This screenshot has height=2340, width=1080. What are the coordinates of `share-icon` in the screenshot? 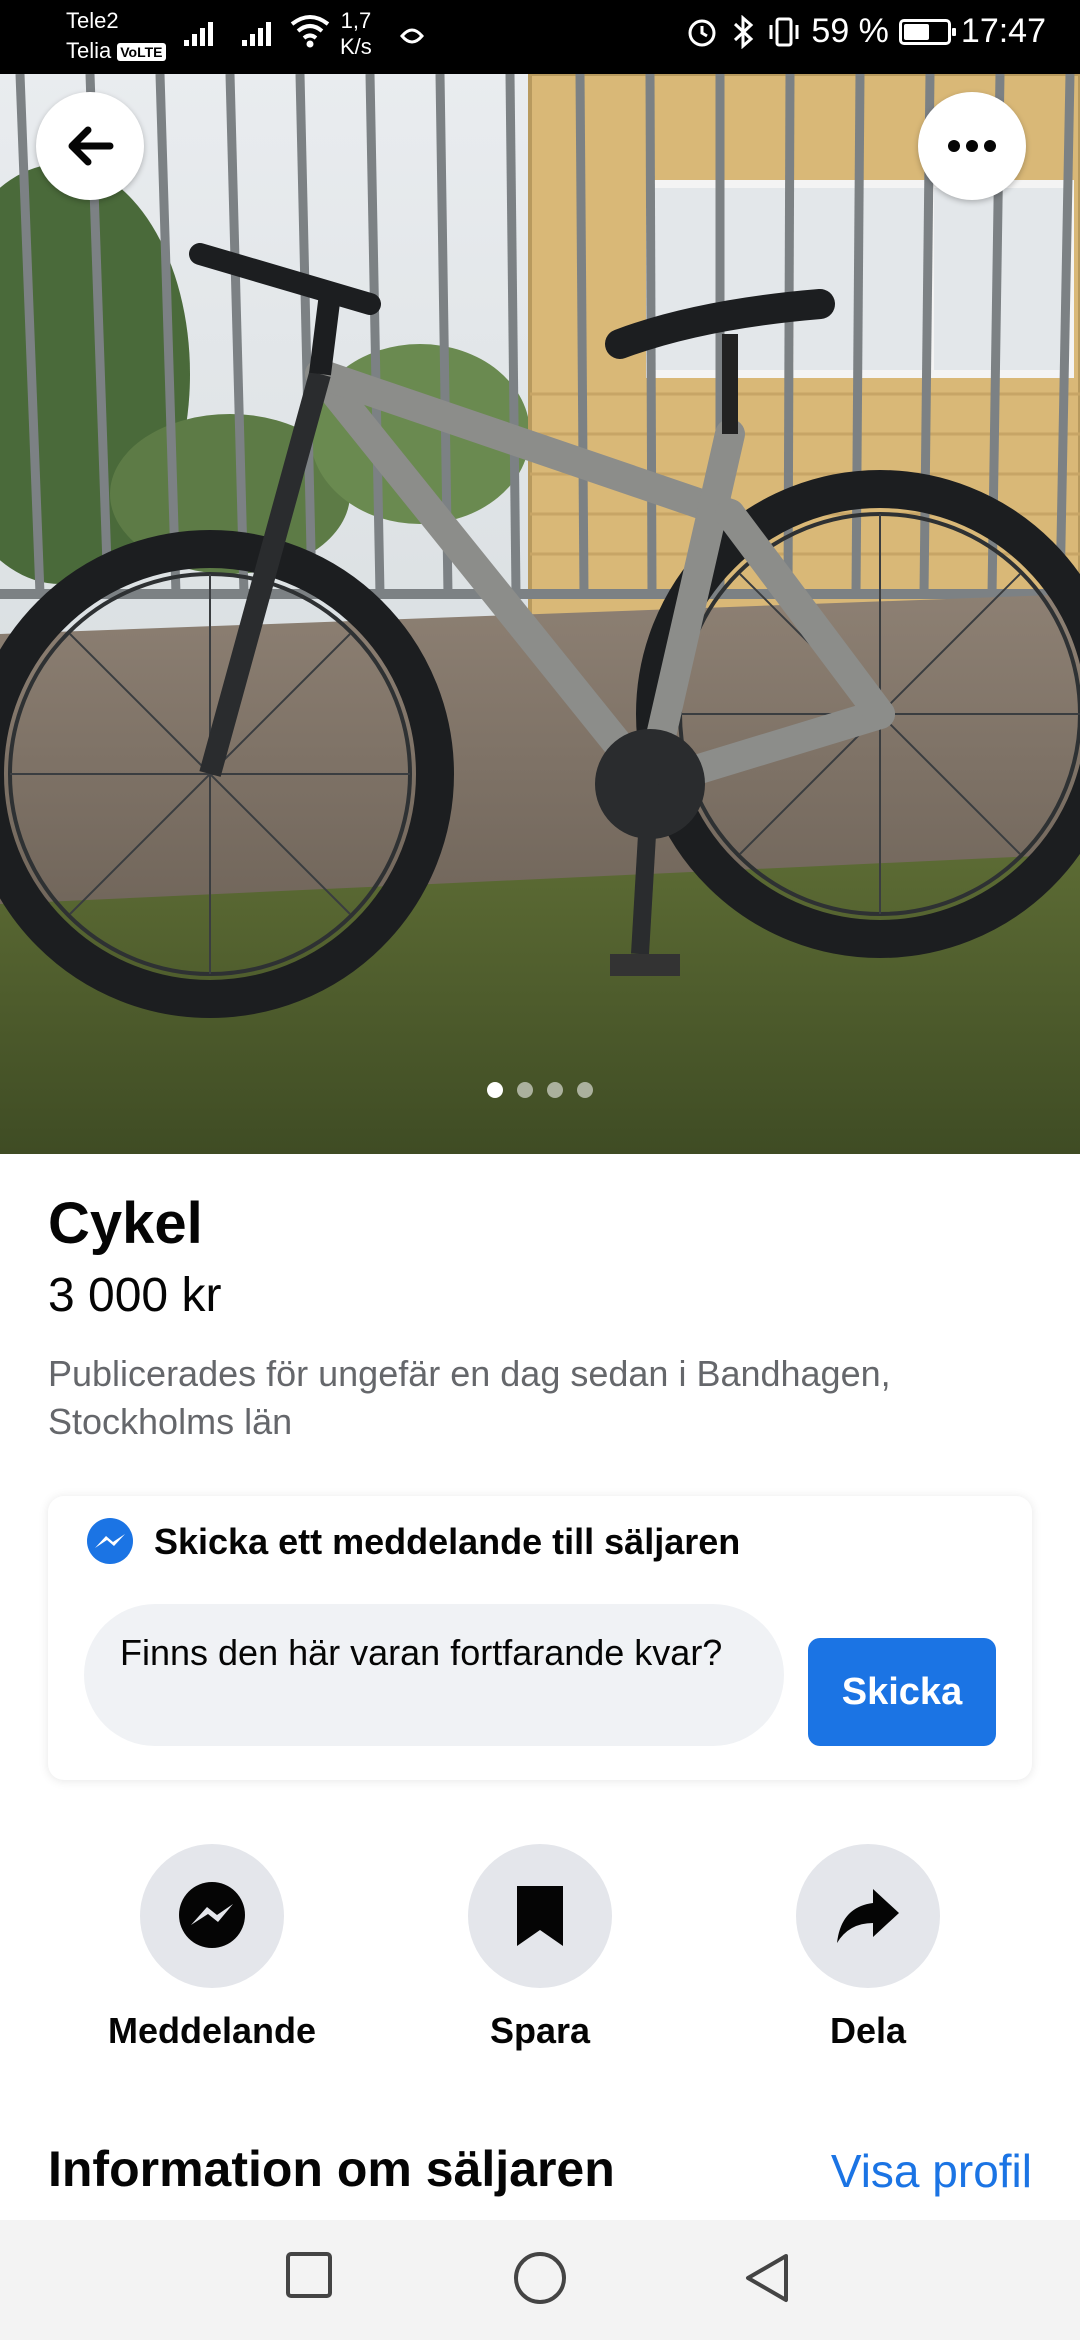 It's located at (868, 1916).